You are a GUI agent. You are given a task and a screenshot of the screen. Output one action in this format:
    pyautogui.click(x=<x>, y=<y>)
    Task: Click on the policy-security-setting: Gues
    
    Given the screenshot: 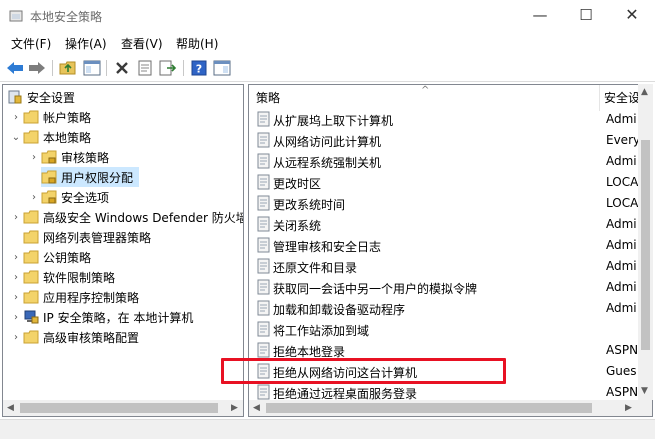 What is the action you would take?
    pyautogui.click(x=621, y=371)
    